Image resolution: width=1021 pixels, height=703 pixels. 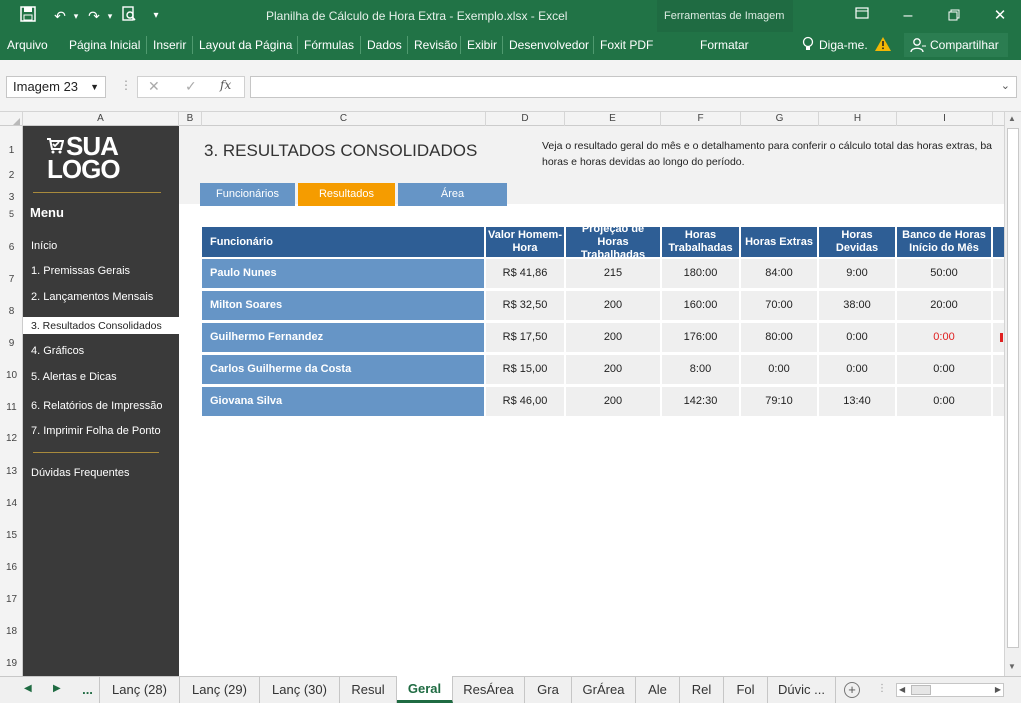 What do you see at coordinates (11, 247) in the screenshot?
I see `row-header: 6` at bounding box center [11, 247].